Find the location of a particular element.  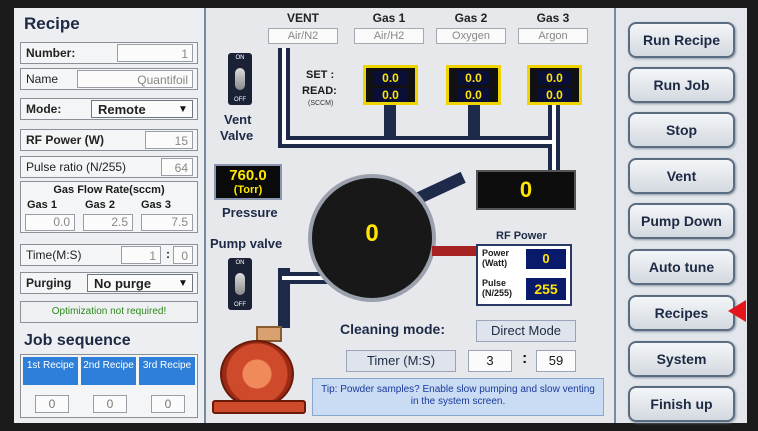

rf-power-title: RF Power is located at coordinates (521, 236).